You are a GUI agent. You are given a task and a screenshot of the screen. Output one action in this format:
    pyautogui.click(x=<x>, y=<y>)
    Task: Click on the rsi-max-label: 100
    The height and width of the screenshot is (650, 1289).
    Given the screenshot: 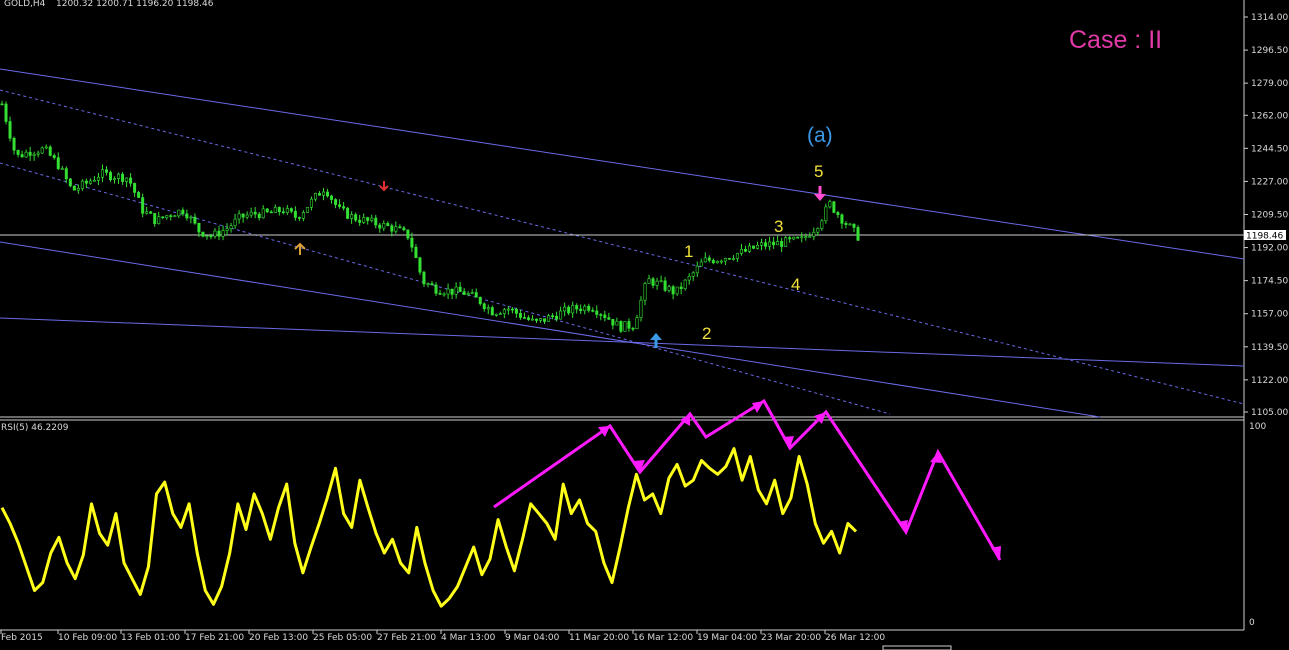 What is the action you would take?
    pyautogui.click(x=1257, y=427)
    